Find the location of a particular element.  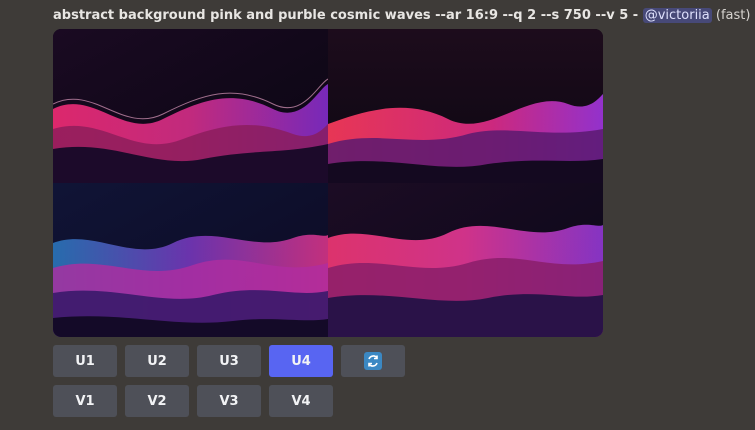

upscale-button-row: U1 U2 U3 U4 is located at coordinates (229, 361).